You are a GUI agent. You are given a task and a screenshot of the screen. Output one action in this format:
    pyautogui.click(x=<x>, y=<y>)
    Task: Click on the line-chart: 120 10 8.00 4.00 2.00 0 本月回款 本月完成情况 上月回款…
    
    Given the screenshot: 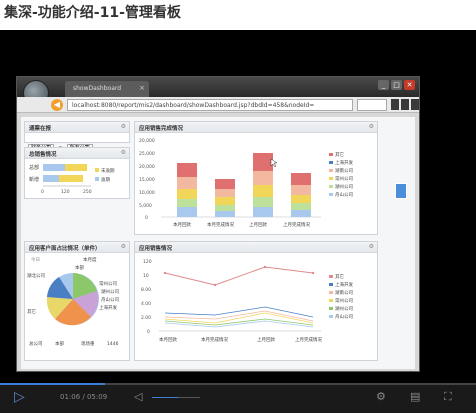 What is the action you would take?
    pyautogui.click(x=247, y=301)
    